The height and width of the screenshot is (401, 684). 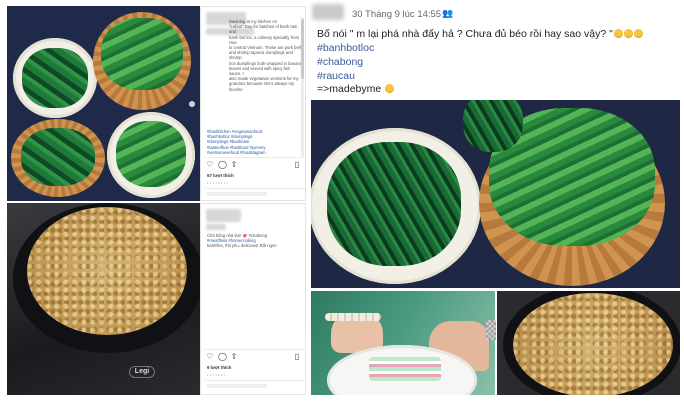 What do you see at coordinates (142, 61) in the screenshot?
I see `basket-top-right` at bounding box center [142, 61].